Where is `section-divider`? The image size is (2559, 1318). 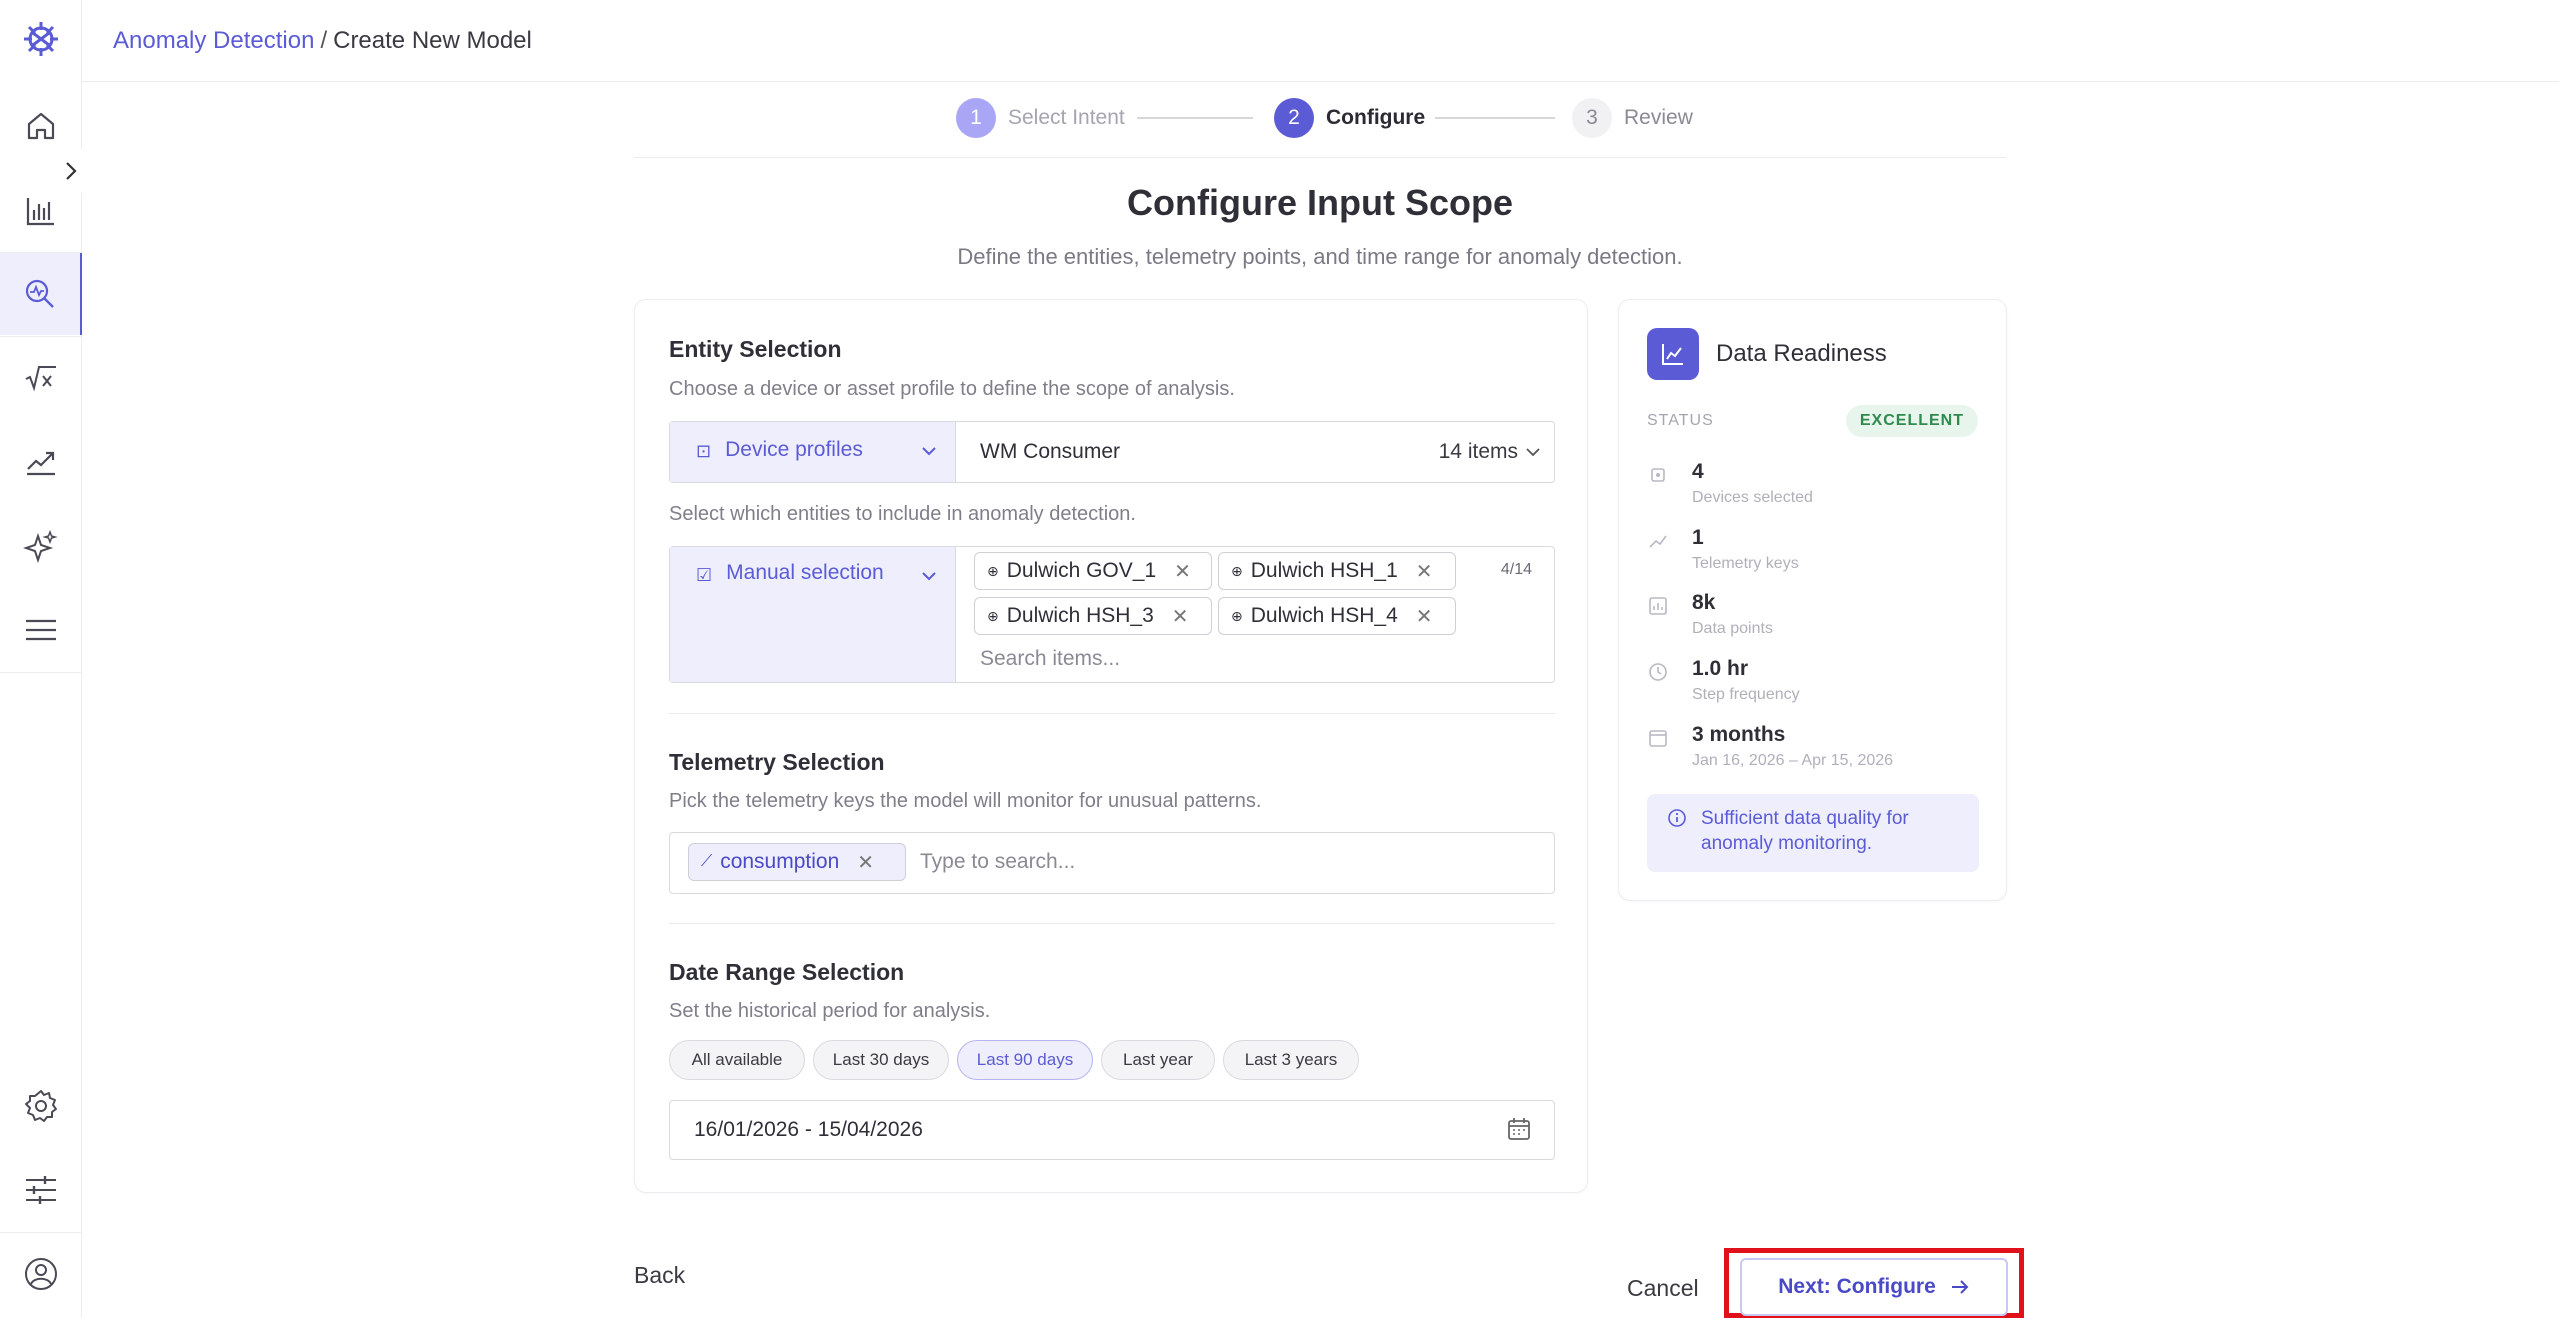
section-divider is located at coordinates (1112, 923).